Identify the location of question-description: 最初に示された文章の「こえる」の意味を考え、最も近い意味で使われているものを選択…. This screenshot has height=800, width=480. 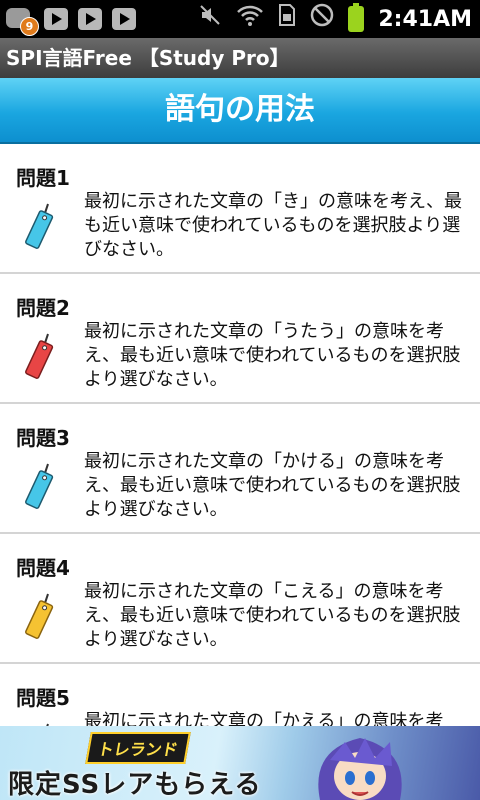
(272, 615).